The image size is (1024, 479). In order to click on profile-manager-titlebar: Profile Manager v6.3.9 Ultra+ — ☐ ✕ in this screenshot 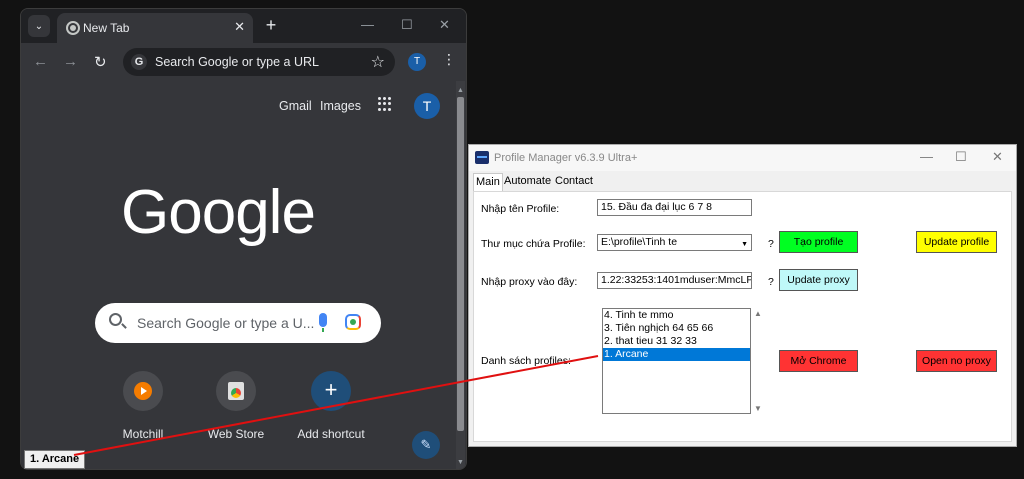, I will do `click(742, 158)`.